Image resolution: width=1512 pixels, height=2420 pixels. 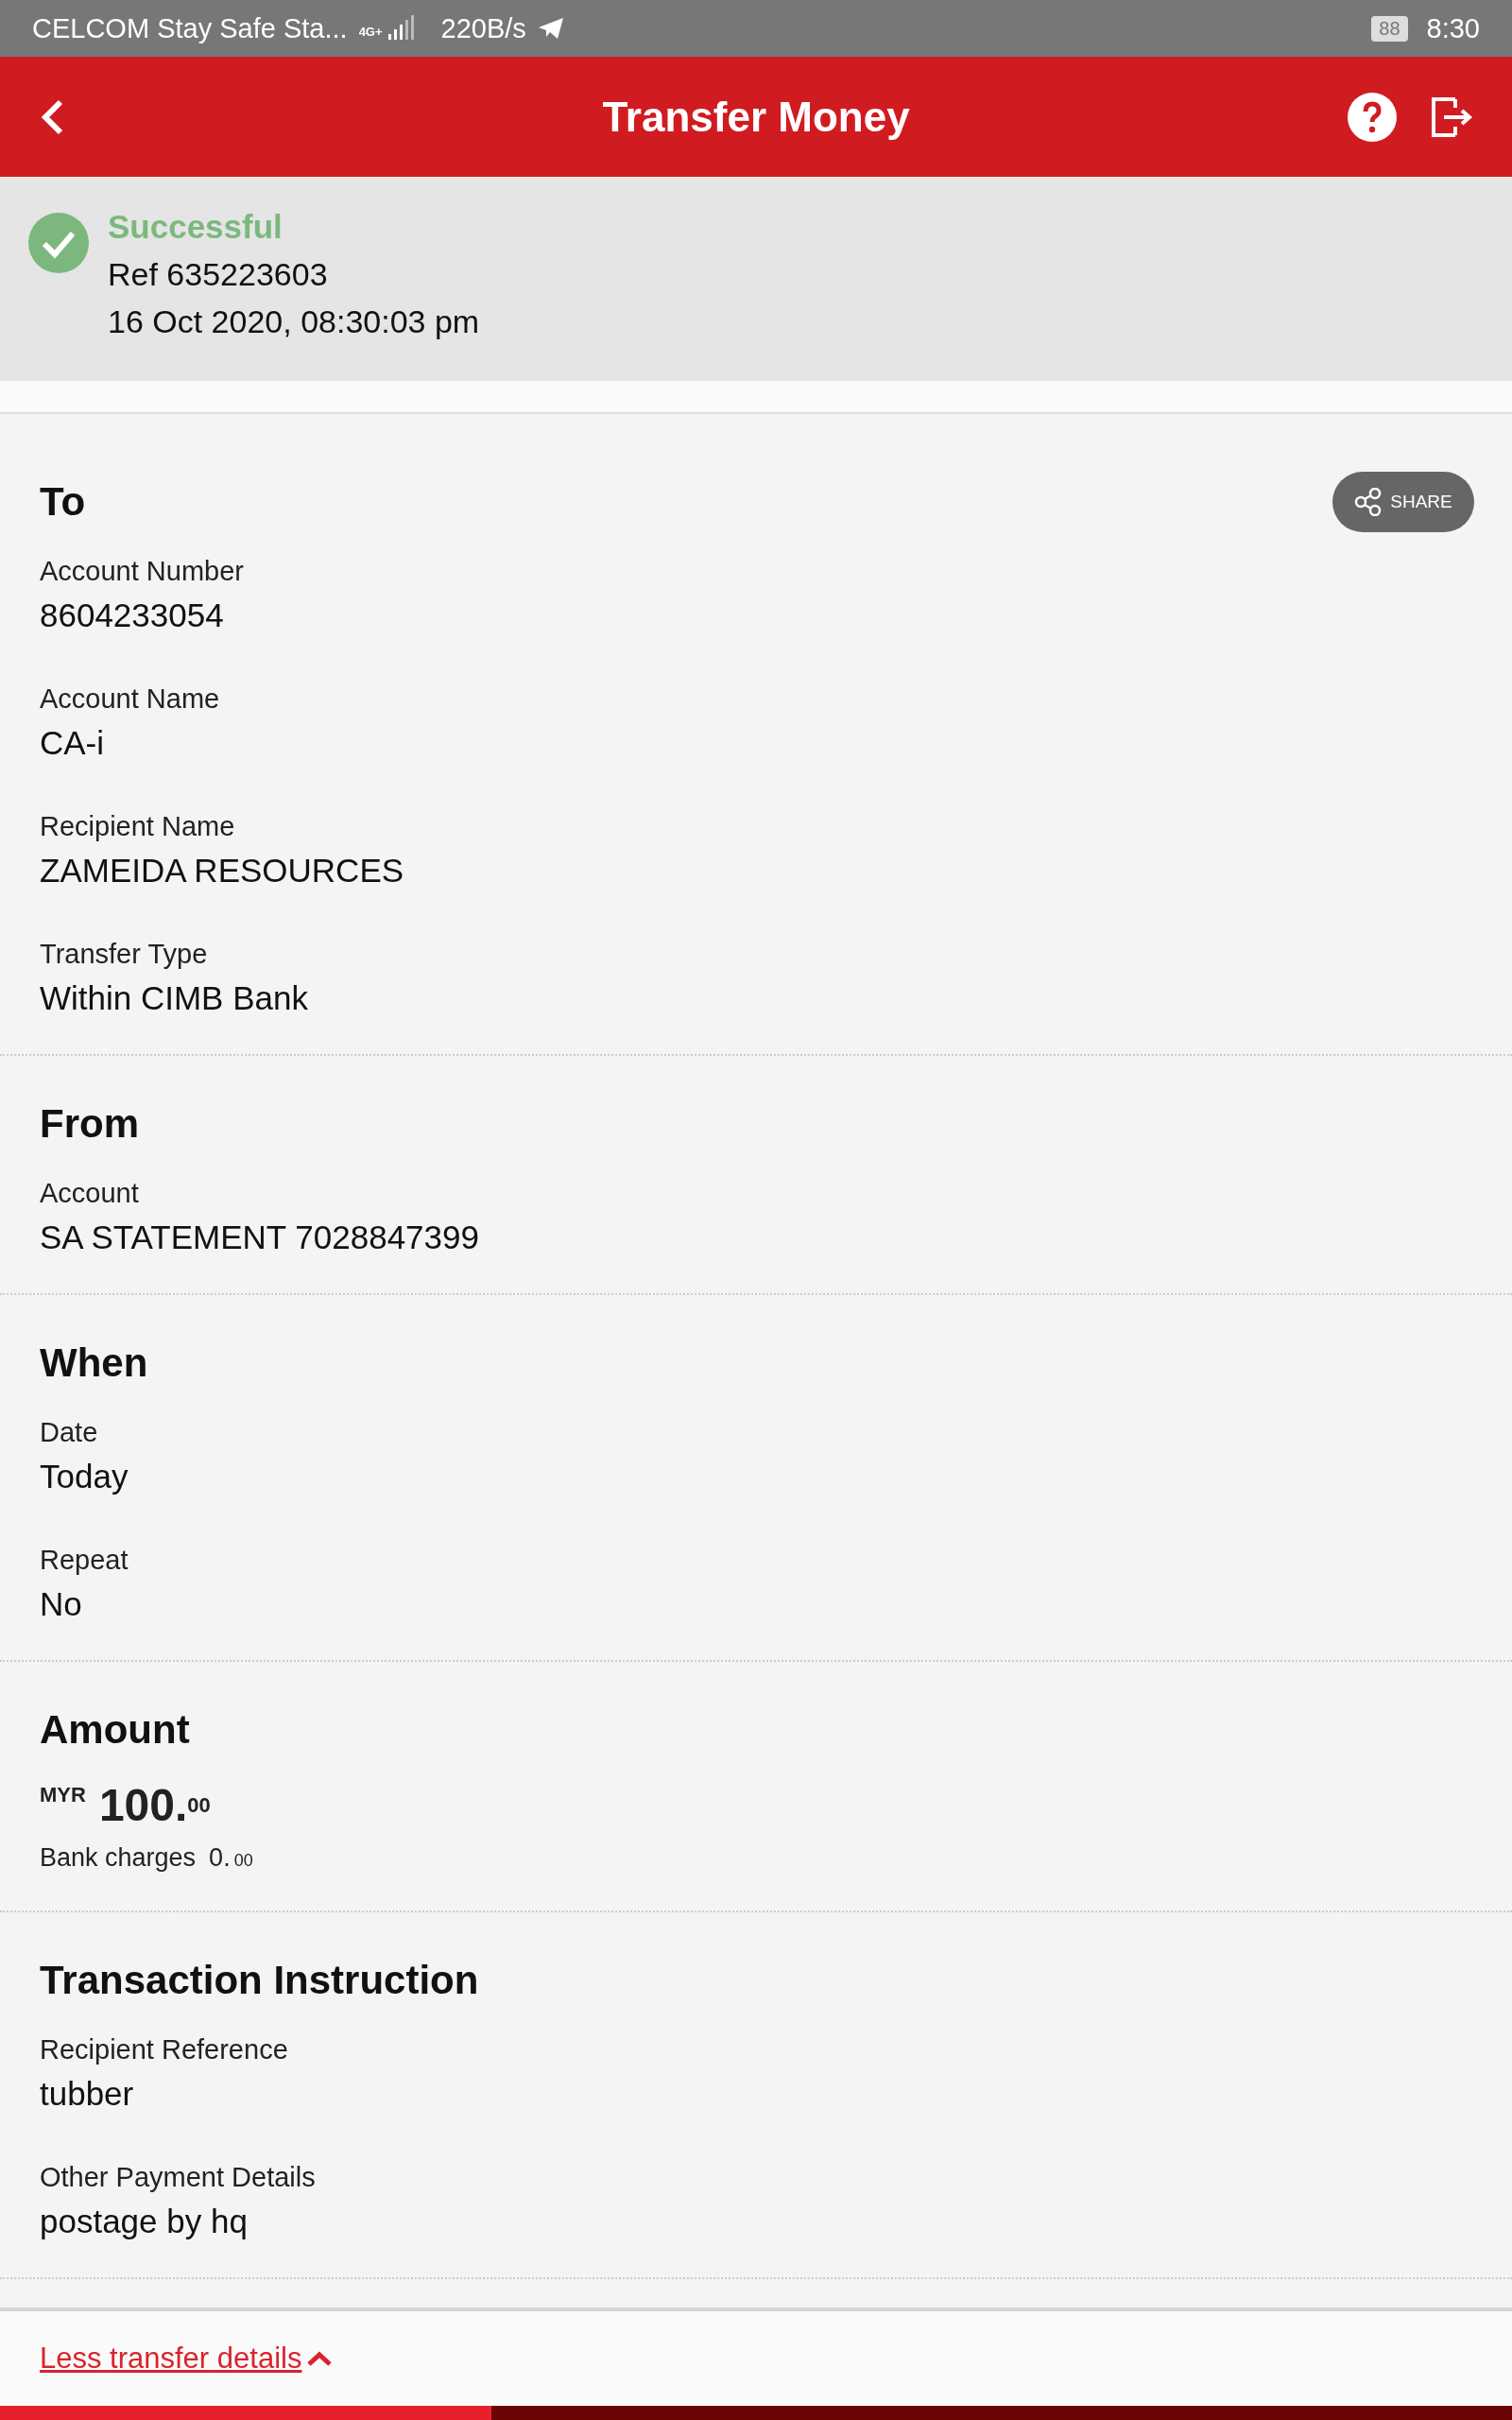 What do you see at coordinates (370, 32) in the screenshot?
I see `network-type: 4G+` at bounding box center [370, 32].